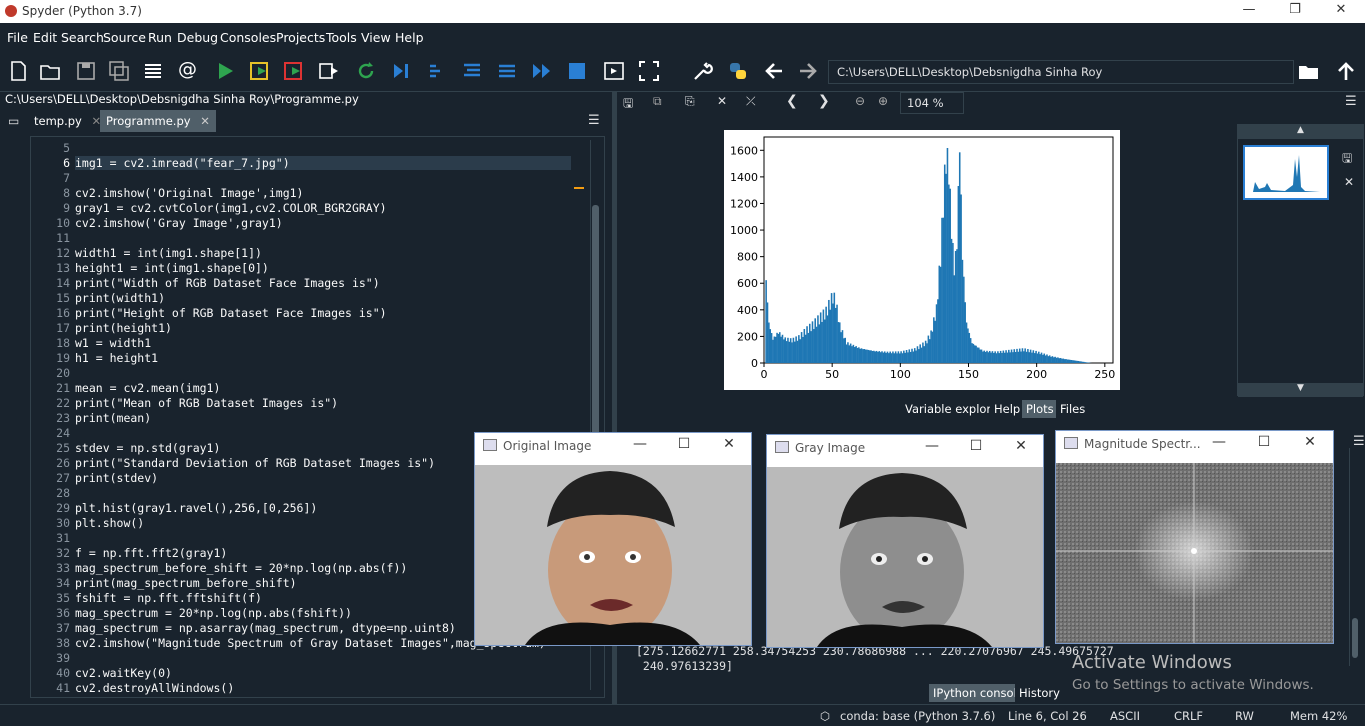 The height and width of the screenshot is (726, 1365). What do you see at coordinates (1300, 132) in the screenshot?
I see `scroll-up-icon: ▲` at bounding box center [1300, 132].